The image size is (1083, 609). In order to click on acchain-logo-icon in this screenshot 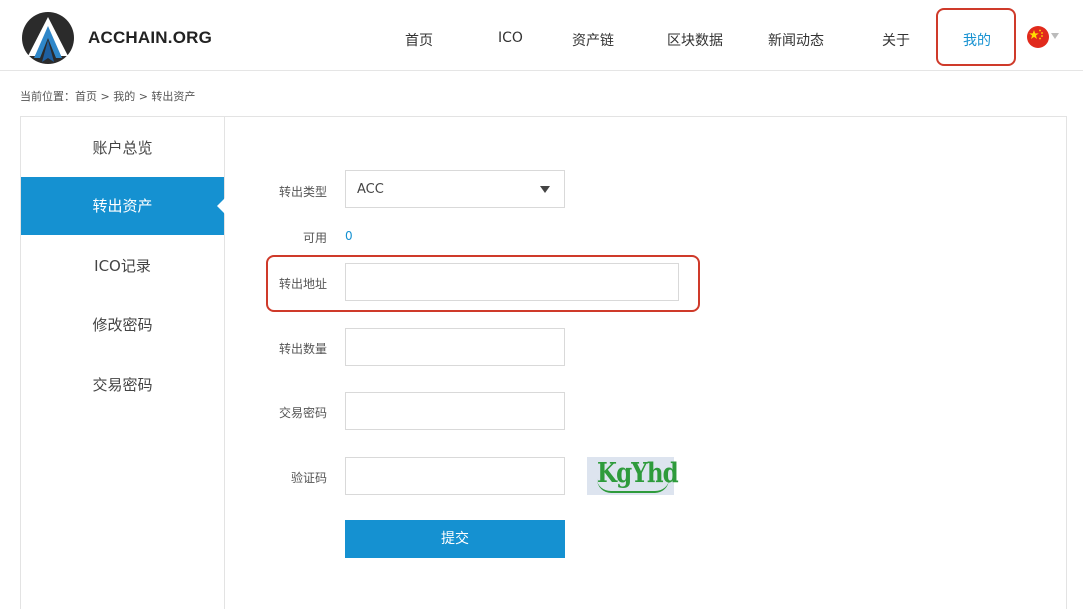, I will do `click(48, 38)`.